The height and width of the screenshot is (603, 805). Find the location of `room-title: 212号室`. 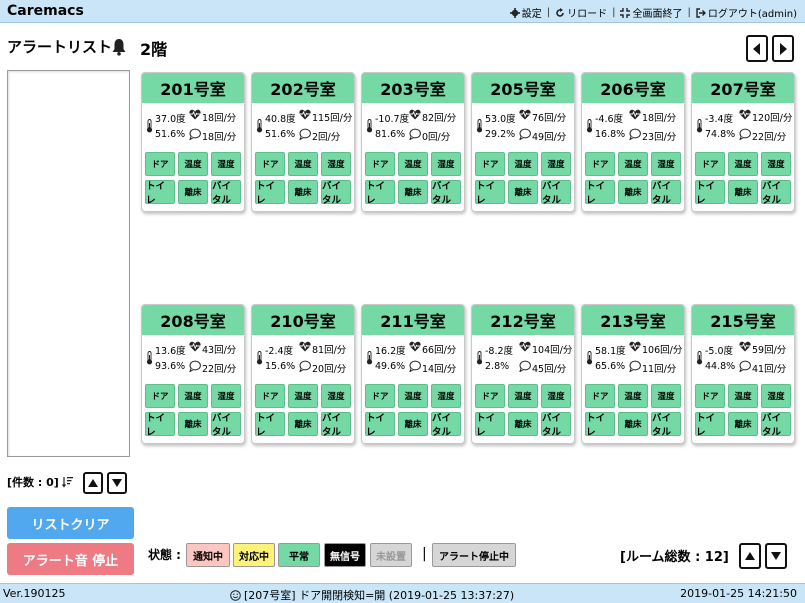

room-title: 212号室 is located at coordinates (523, 320).